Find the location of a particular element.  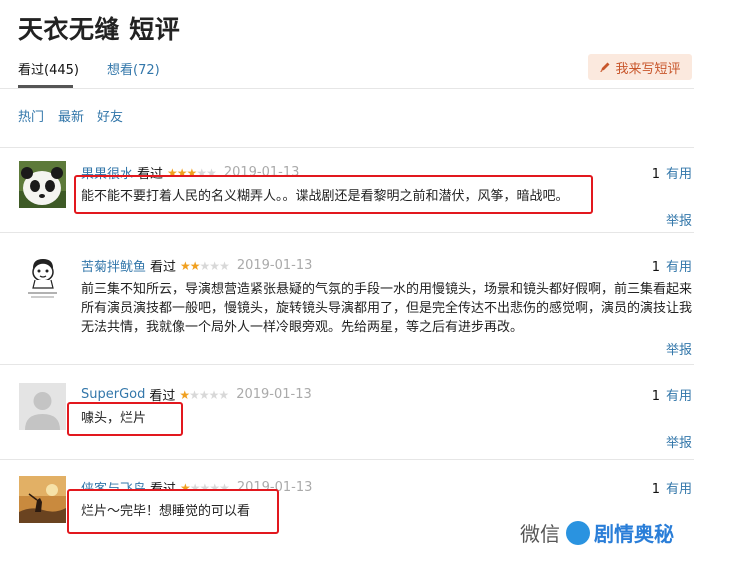

tab-seen: 看过(445) is located at coordinates (48, 68).